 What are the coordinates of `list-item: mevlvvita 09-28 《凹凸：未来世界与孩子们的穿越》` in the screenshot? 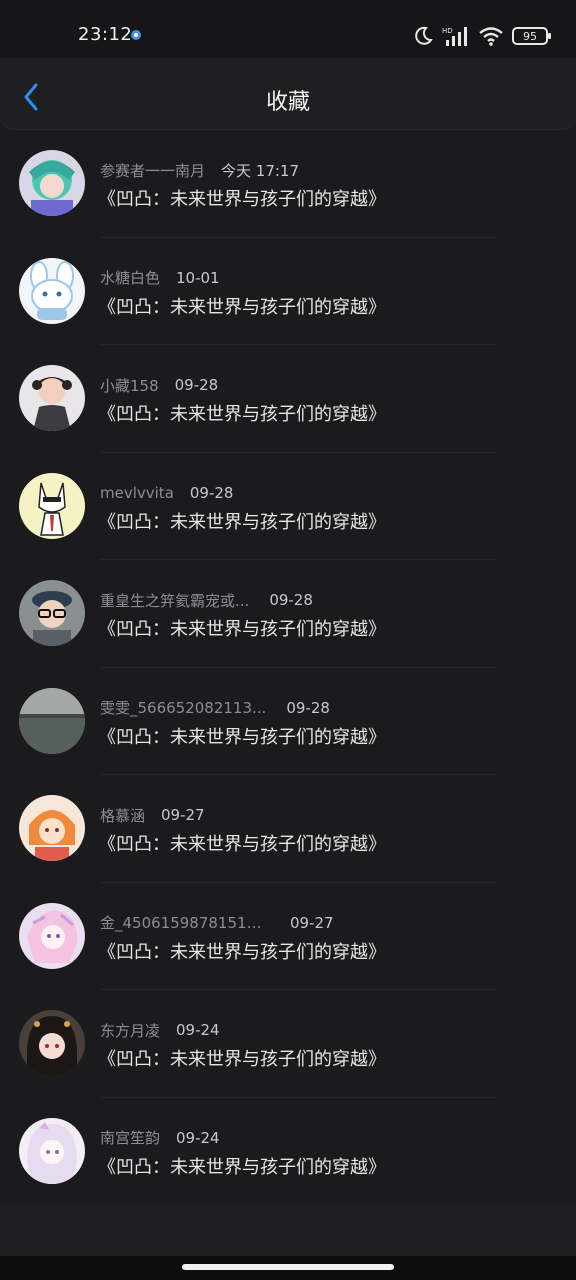 It's located at (288, 506).